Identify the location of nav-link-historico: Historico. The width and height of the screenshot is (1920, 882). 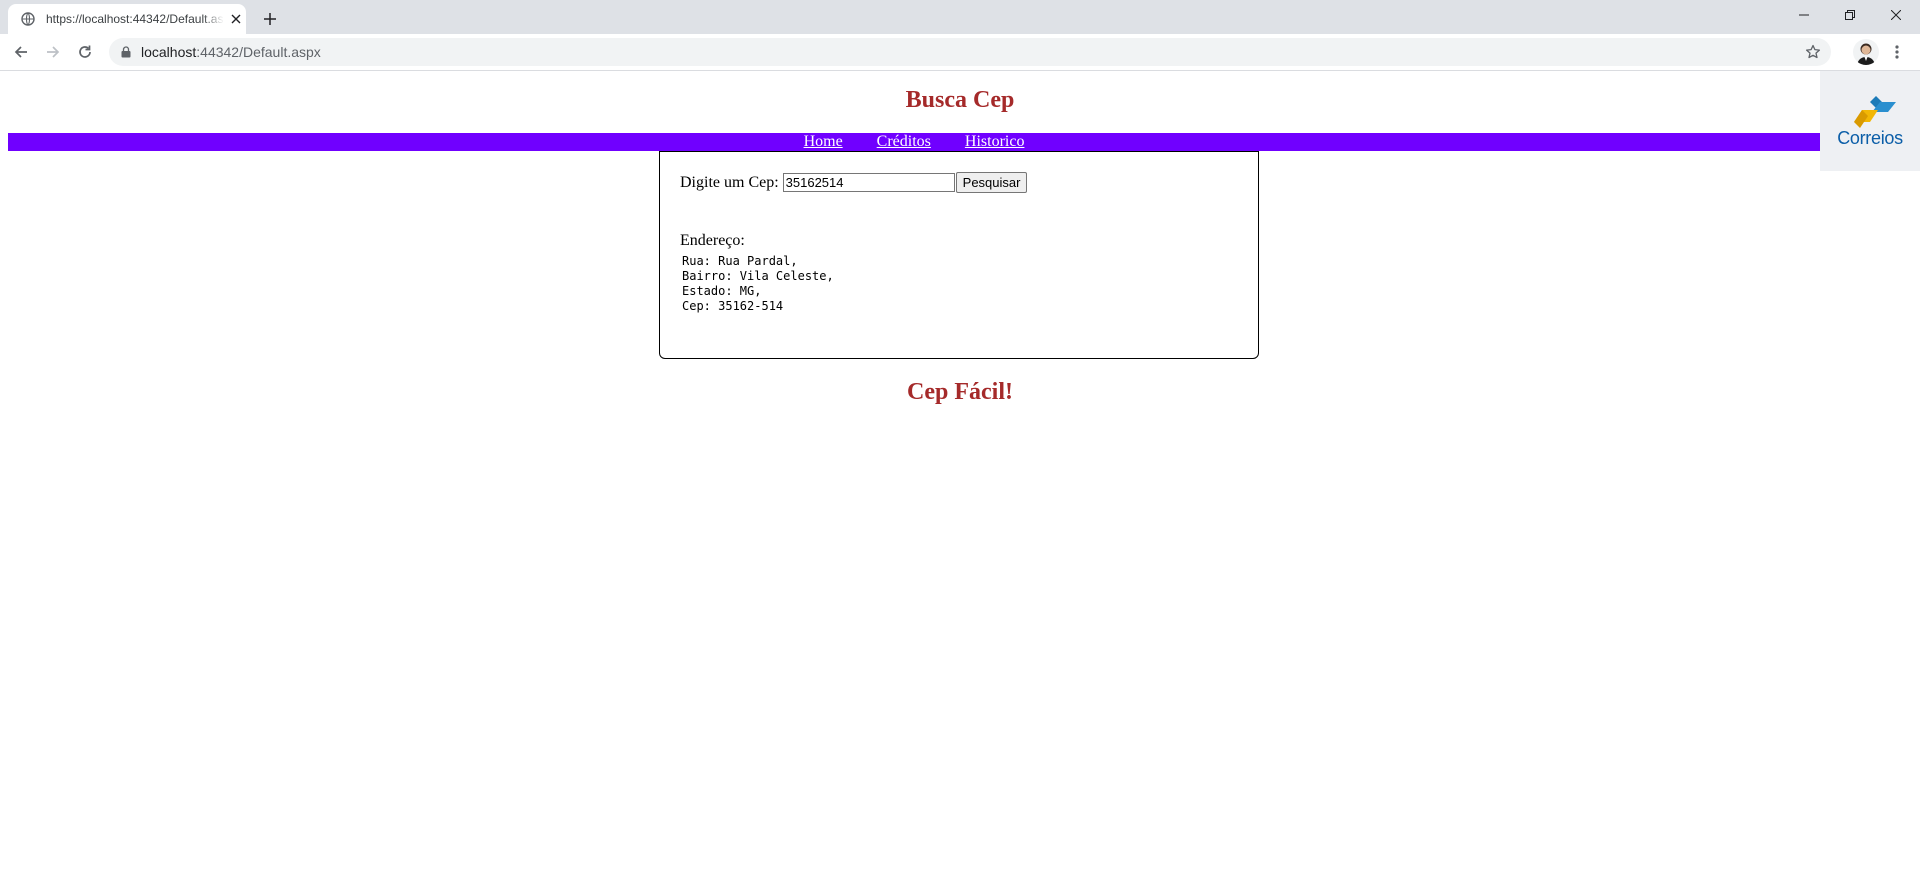
(995, 142).